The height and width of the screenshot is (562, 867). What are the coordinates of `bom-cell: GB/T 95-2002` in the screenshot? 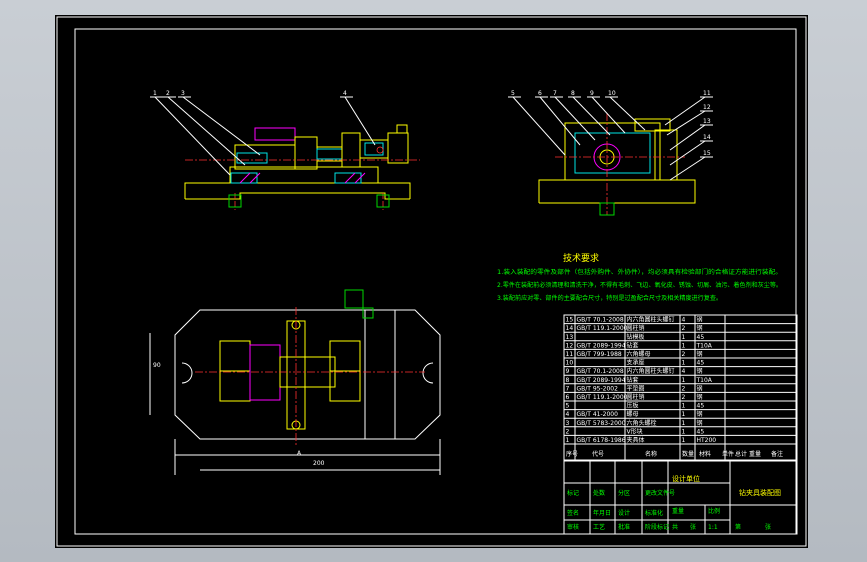 It's located at (598, 388).